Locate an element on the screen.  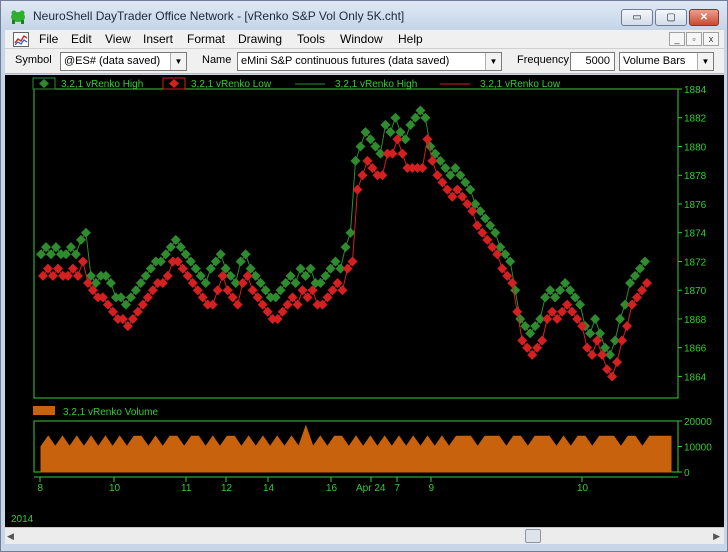
menu-tools: Tools is located at coordinates (311, 39).